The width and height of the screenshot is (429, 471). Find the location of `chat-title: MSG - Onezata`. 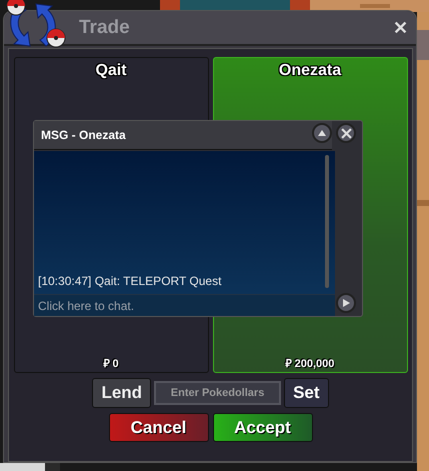

chat-title: MSG - Onezata is located at coordinates (83, 135).